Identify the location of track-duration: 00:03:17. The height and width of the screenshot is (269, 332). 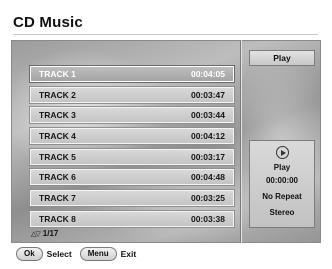
(207, 157).